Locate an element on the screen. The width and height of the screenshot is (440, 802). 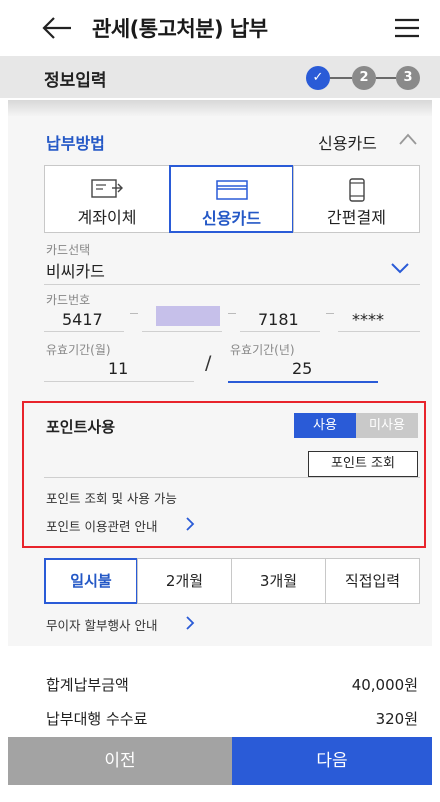
hamburger-menu-icon is located at coordinates (407, 28).